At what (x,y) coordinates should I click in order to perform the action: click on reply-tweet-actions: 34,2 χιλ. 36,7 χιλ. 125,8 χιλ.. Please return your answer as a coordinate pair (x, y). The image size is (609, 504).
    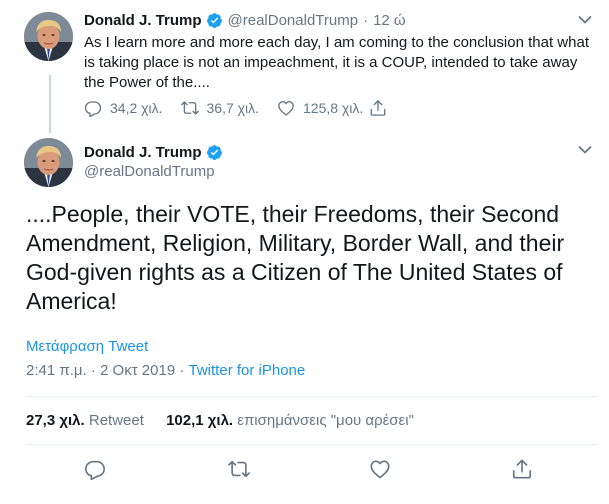
    Looking at the image, I should click on (248, 108).